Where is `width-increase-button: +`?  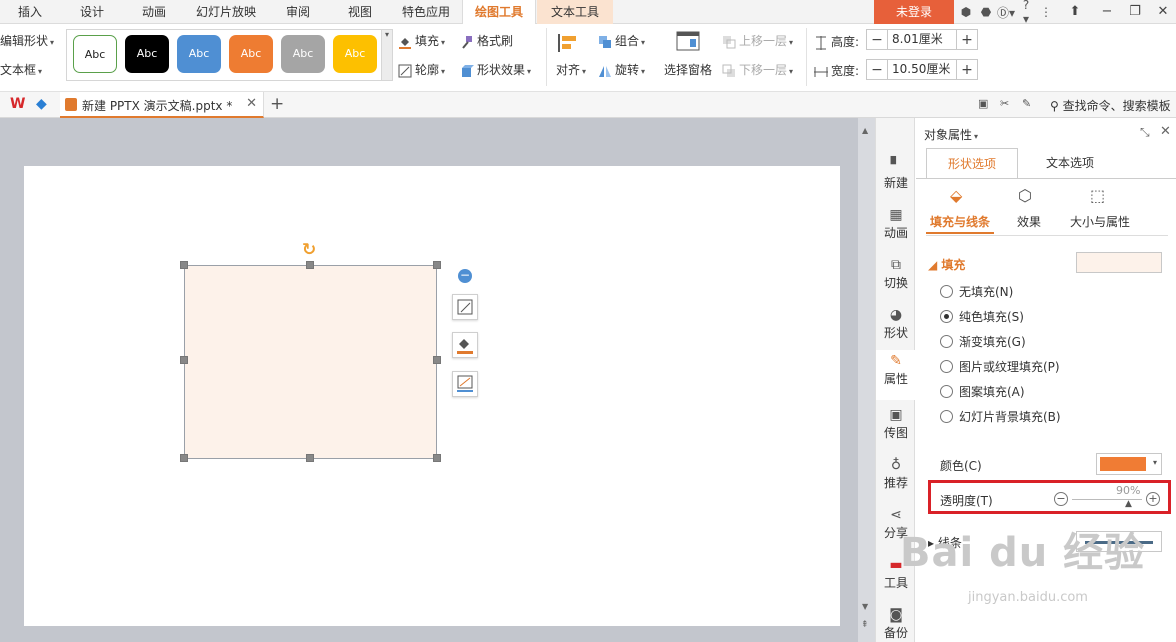 width-increase-button: + is located at coordinates (967, 70).